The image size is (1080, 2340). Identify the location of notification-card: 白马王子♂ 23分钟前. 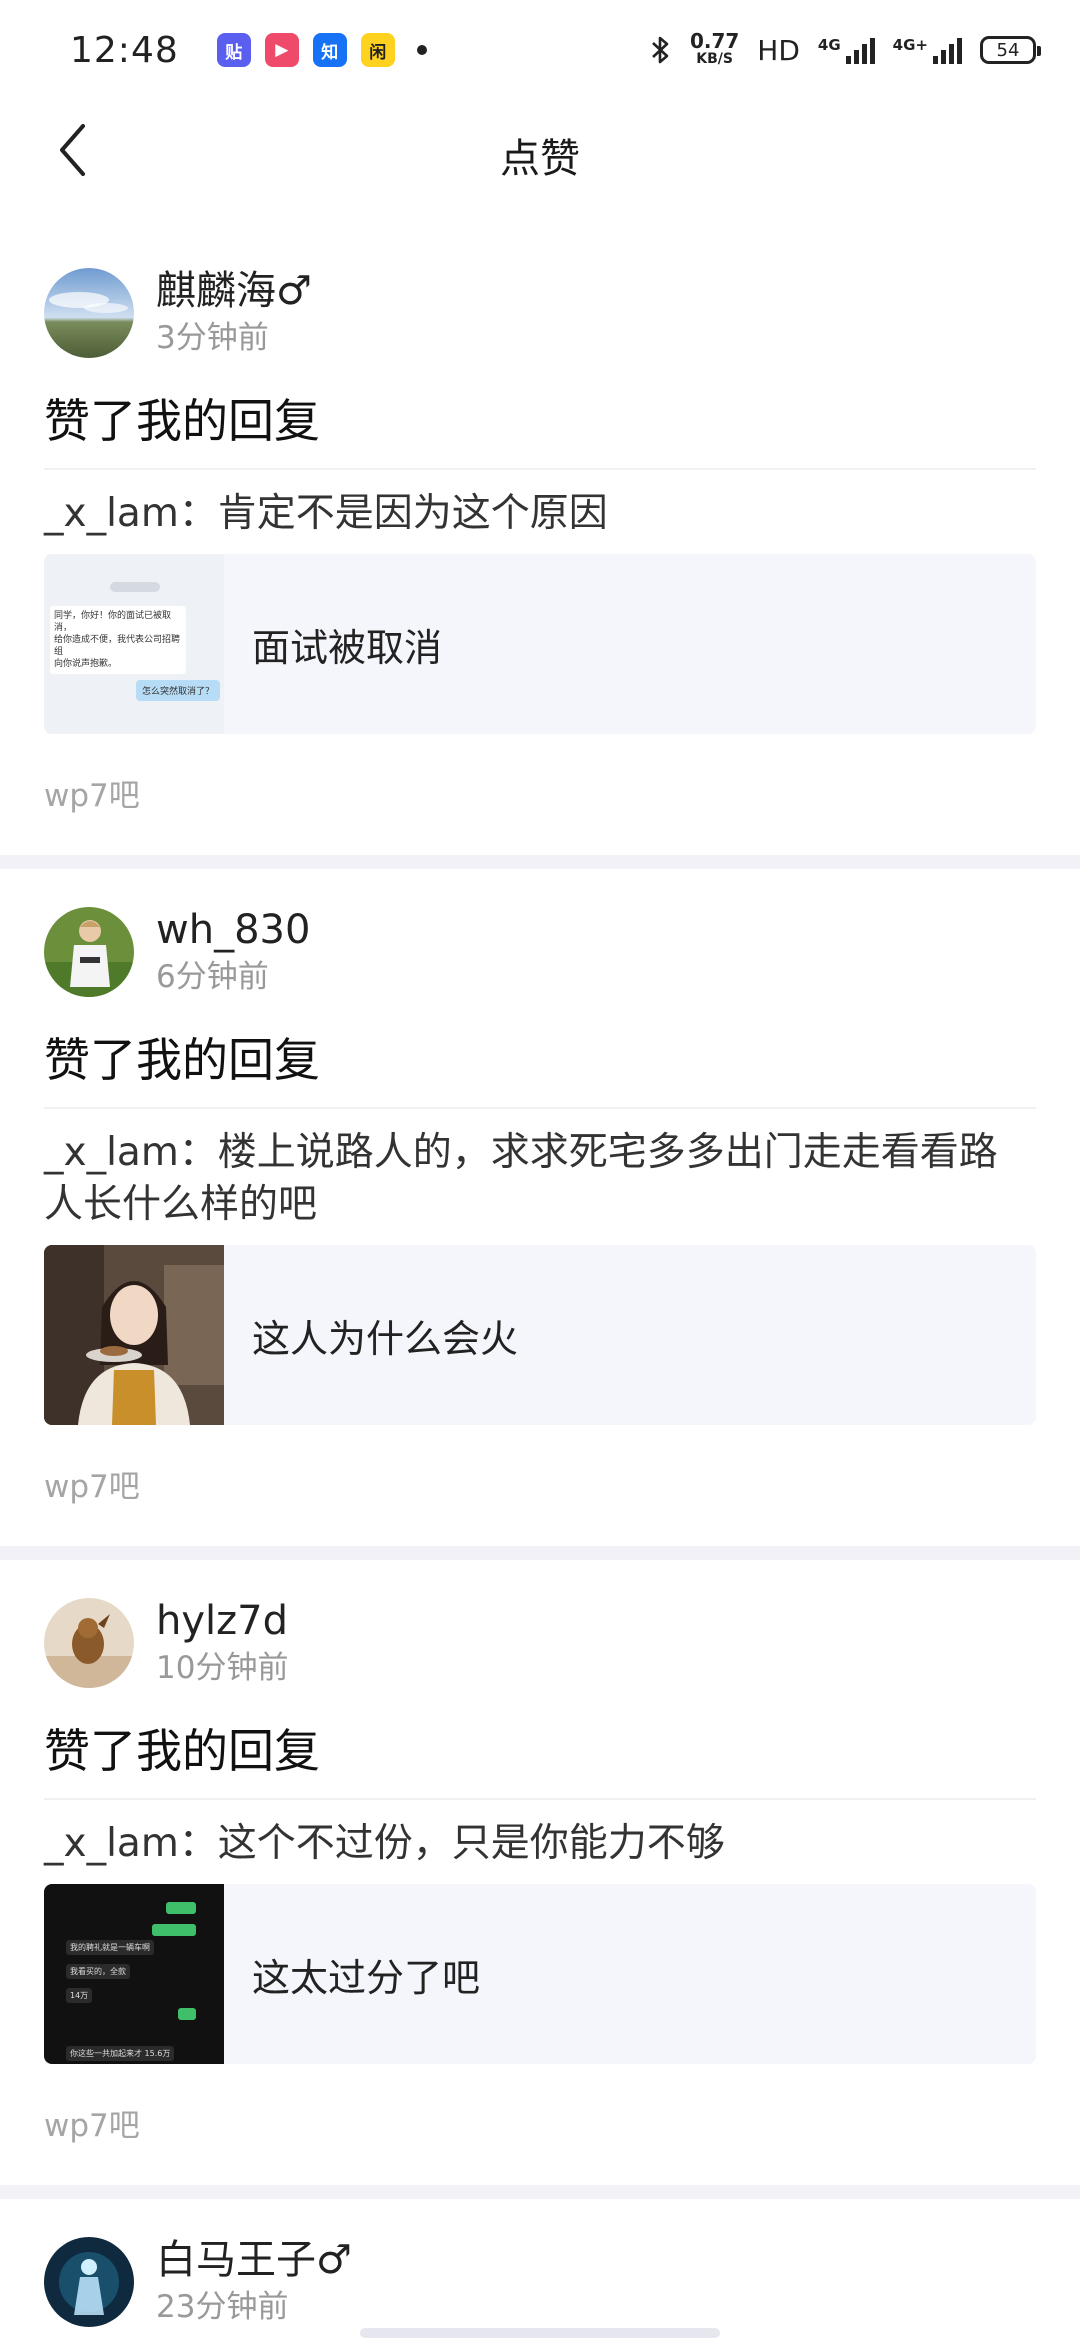
(540, 2282).